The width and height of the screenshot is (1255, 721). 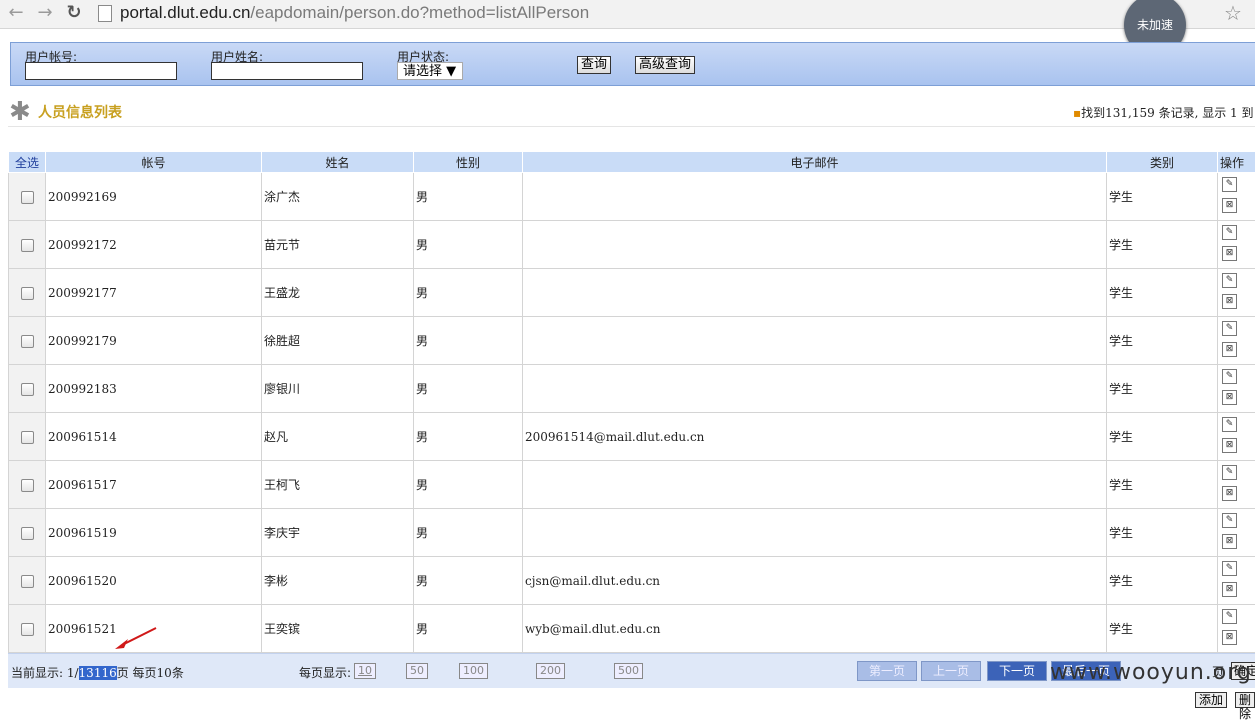 I want to click on cell-account: 200961514, so click(x=154, y=437).